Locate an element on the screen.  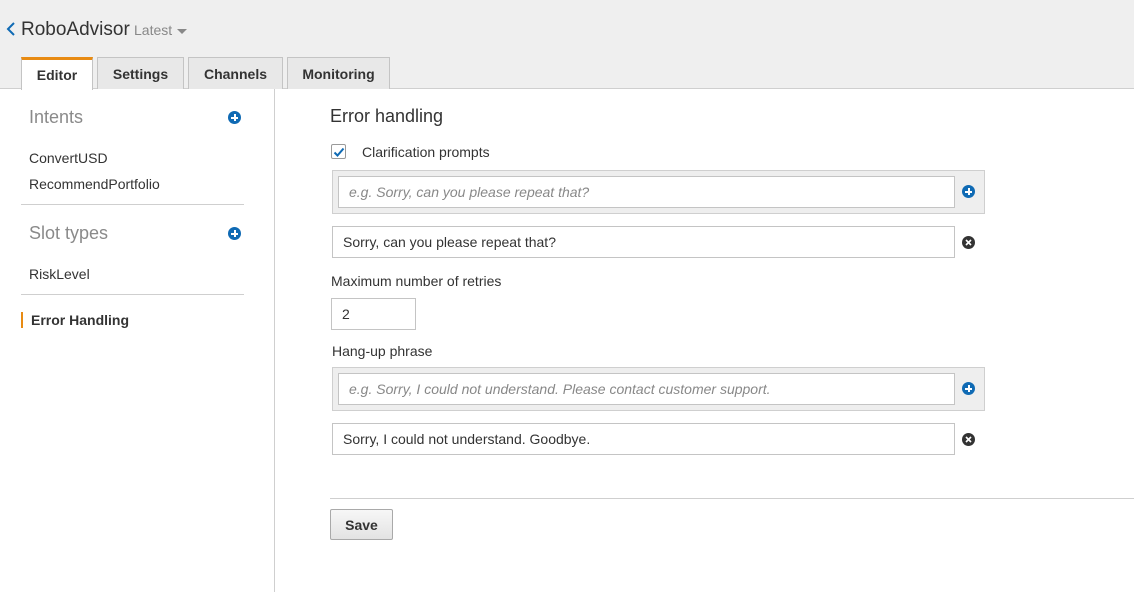
tab-editor: Editor is located at coordinates (57, 73).